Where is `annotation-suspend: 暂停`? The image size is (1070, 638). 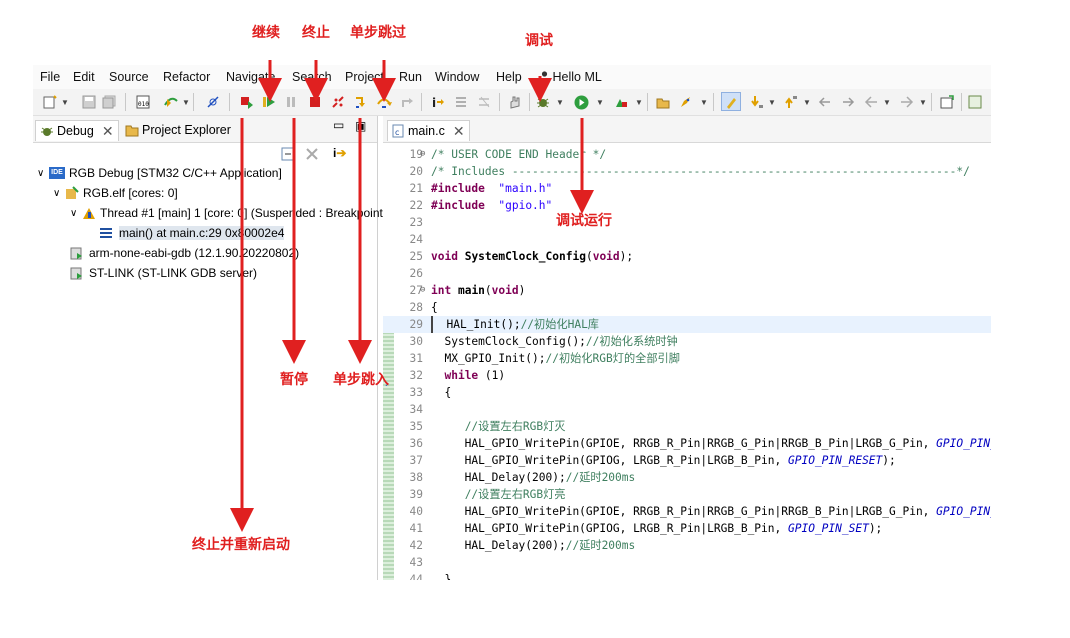
annotation-suspend: 暂停 is located at coordinates (294, 379).